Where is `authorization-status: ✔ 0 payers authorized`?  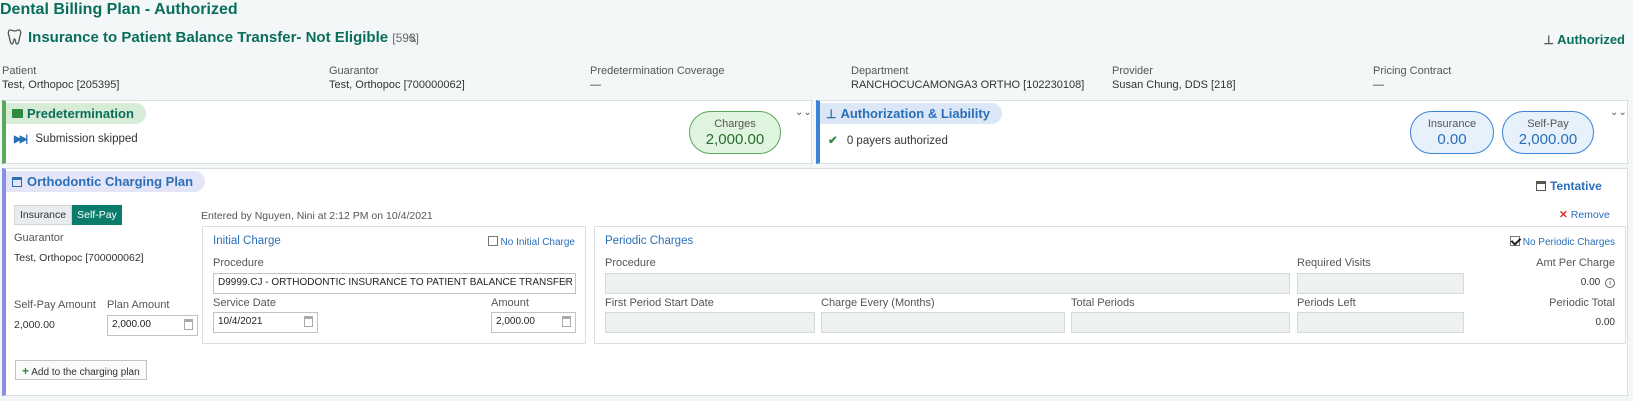
authorization-status: ✔ 0 payers authorized is located at coordinates (888, 140).